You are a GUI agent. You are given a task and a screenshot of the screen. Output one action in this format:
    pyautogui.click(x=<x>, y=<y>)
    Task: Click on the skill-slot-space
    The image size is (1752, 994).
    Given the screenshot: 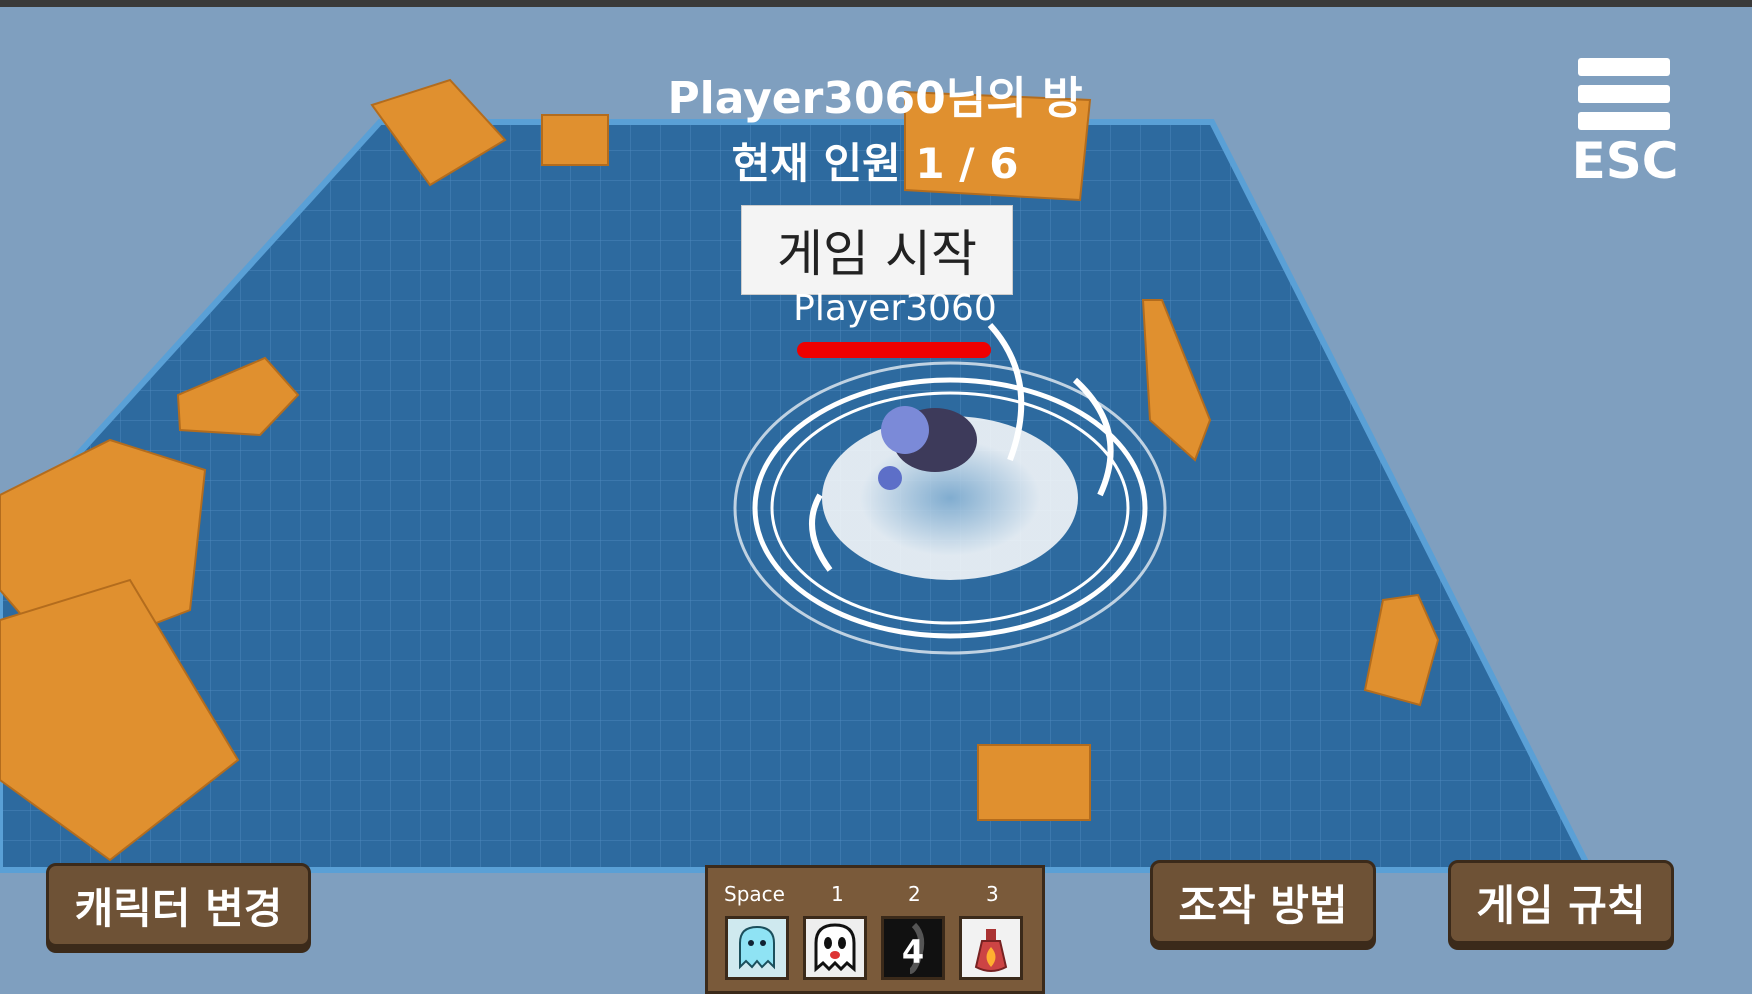 What is the action you would take?
    pyautogui.click(x=757, y=948)
    